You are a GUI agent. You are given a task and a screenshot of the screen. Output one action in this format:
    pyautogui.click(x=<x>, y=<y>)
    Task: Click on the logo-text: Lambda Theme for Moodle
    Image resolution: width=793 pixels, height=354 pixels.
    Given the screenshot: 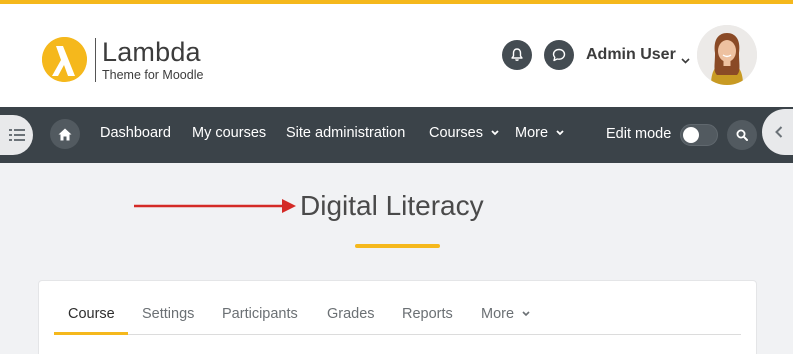 What is the action you would take?
    pyautogui.click(x=152, y=60)
    